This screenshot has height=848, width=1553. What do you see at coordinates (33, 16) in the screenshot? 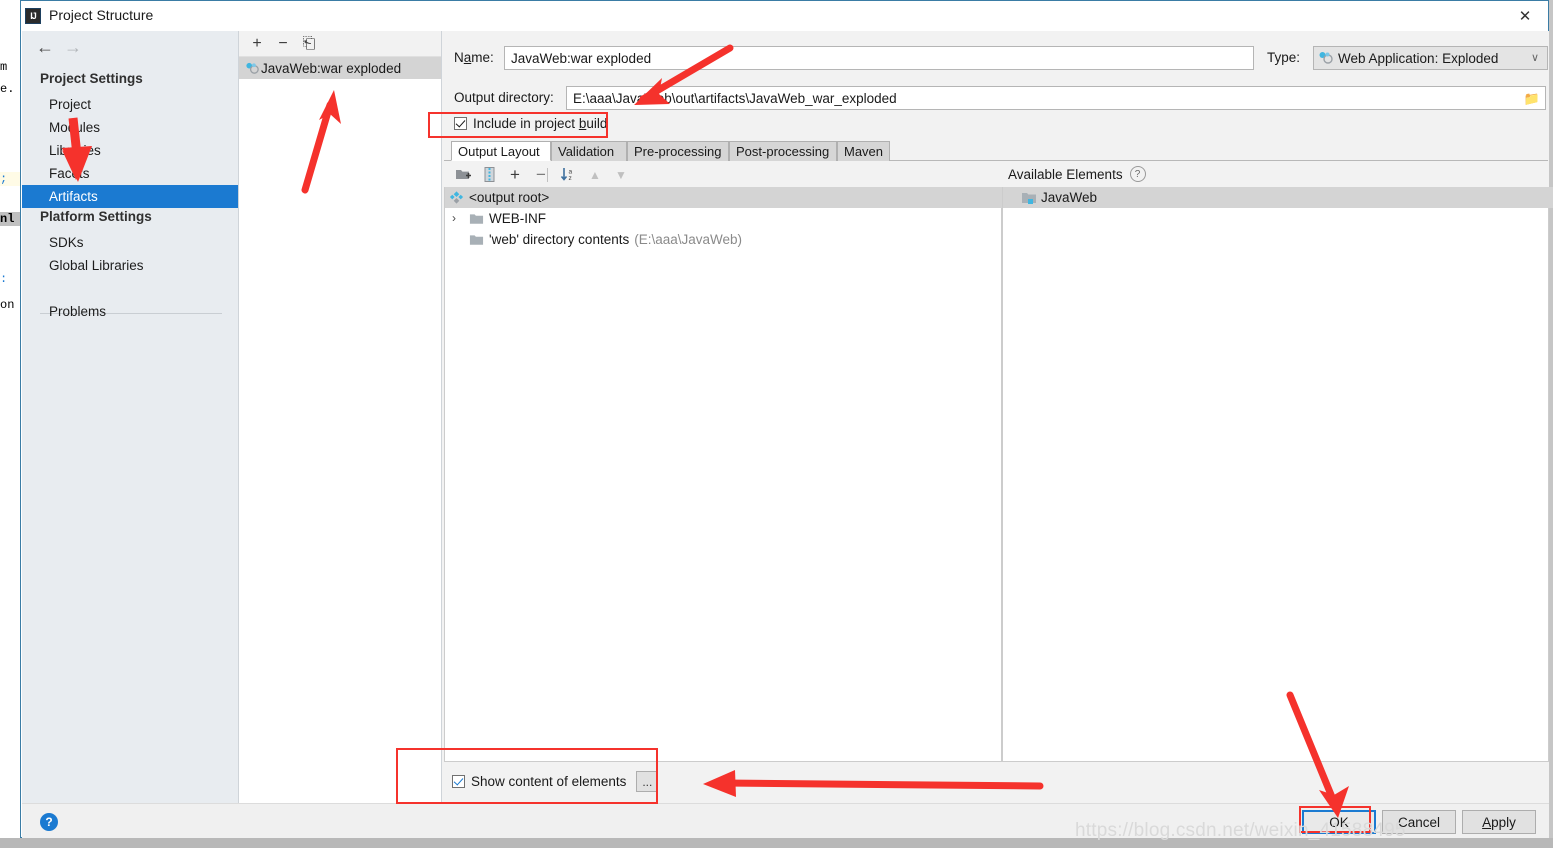
I see `intellij-idea-icon: IJ` at bounding box center [33, 16].